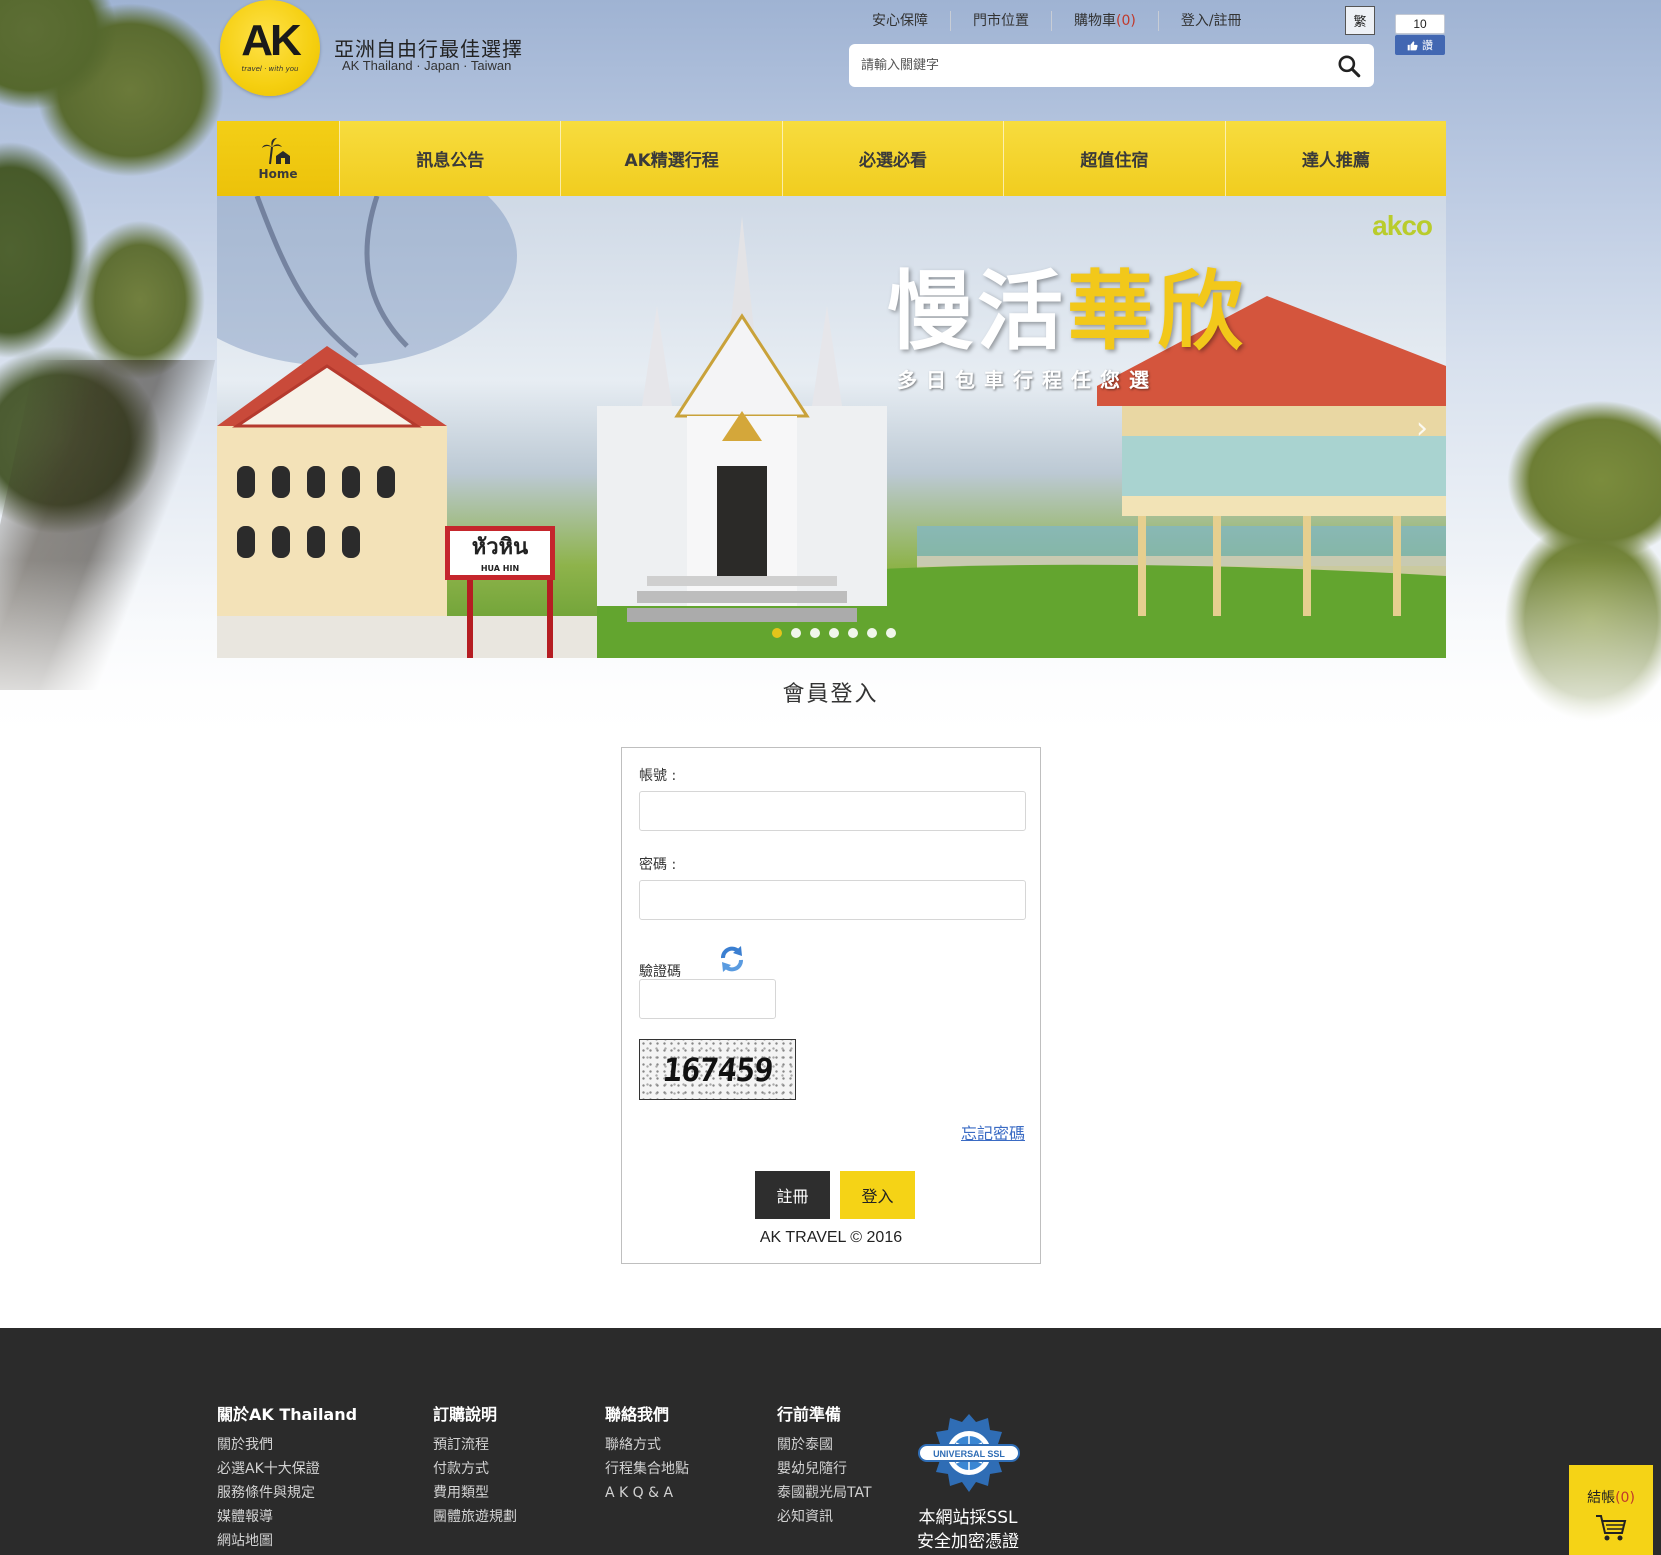  What do you see at coordinates (407, 502) in the screenshot?
I see `railway-station-image` at bounding box center [407, 502].